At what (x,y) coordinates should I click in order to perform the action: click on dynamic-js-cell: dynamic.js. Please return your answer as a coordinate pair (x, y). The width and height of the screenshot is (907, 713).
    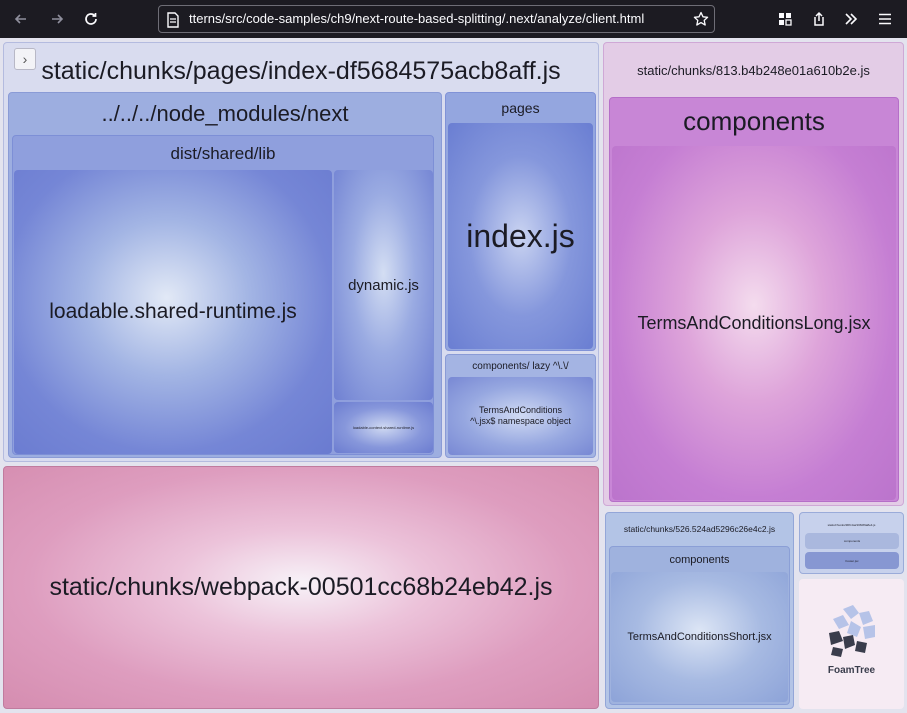
    Looking at the image, I should click on (383, 285).